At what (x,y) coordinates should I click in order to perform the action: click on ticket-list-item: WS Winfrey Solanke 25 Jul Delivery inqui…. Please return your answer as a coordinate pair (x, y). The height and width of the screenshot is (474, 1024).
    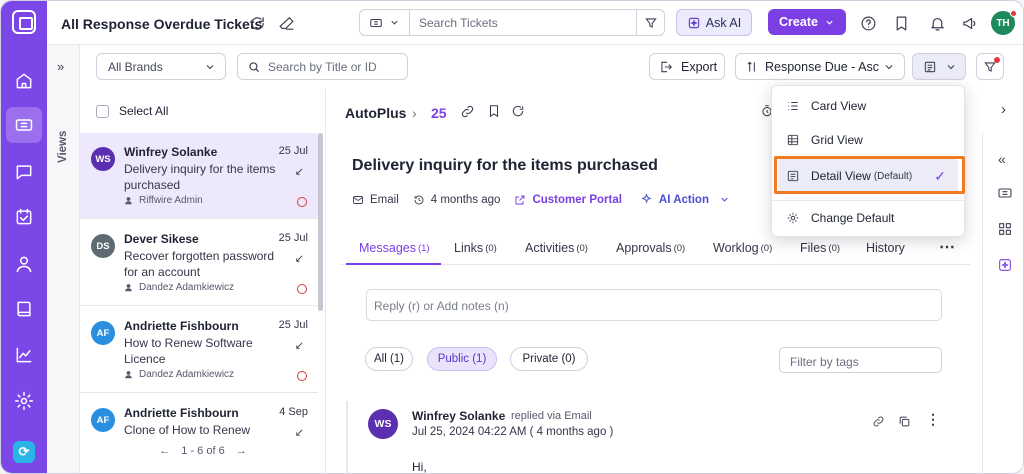
    Looking at the image, I should click on (199, 176).